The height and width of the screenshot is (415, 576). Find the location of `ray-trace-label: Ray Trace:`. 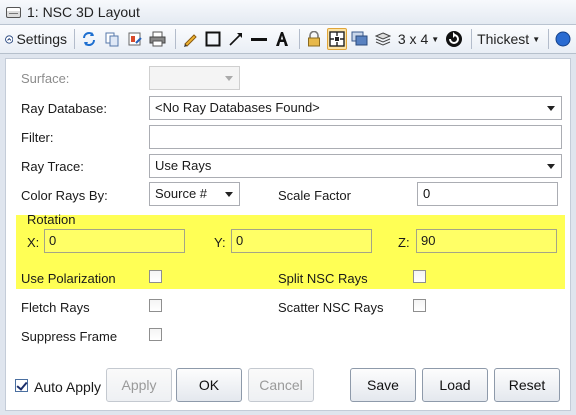

ray-trace-label: Ray Trace: is located at coordinates (52, 166).